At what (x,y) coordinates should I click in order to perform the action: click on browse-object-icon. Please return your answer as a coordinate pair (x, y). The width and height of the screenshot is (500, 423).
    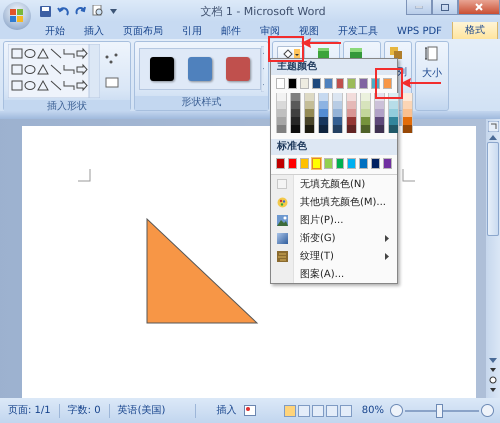
    Looking at the image, I should click on (493, 380).